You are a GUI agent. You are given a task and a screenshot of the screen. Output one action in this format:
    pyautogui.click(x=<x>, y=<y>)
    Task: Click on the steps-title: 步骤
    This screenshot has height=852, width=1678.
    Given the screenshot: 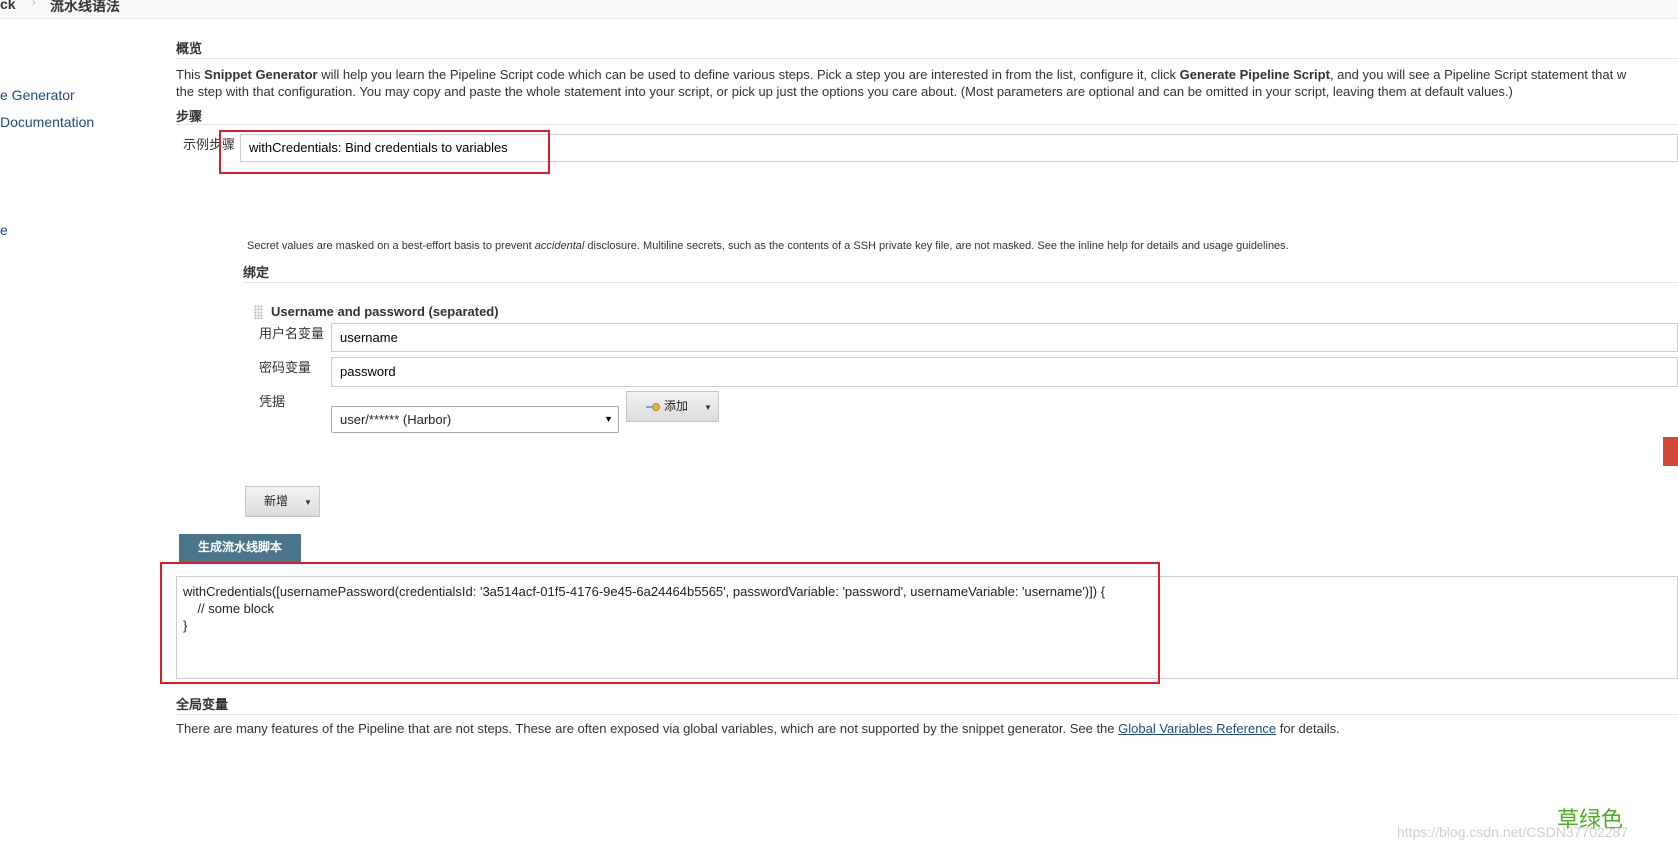 What is the action you would take?
    pyautogui.click(x=189, y=116)
    